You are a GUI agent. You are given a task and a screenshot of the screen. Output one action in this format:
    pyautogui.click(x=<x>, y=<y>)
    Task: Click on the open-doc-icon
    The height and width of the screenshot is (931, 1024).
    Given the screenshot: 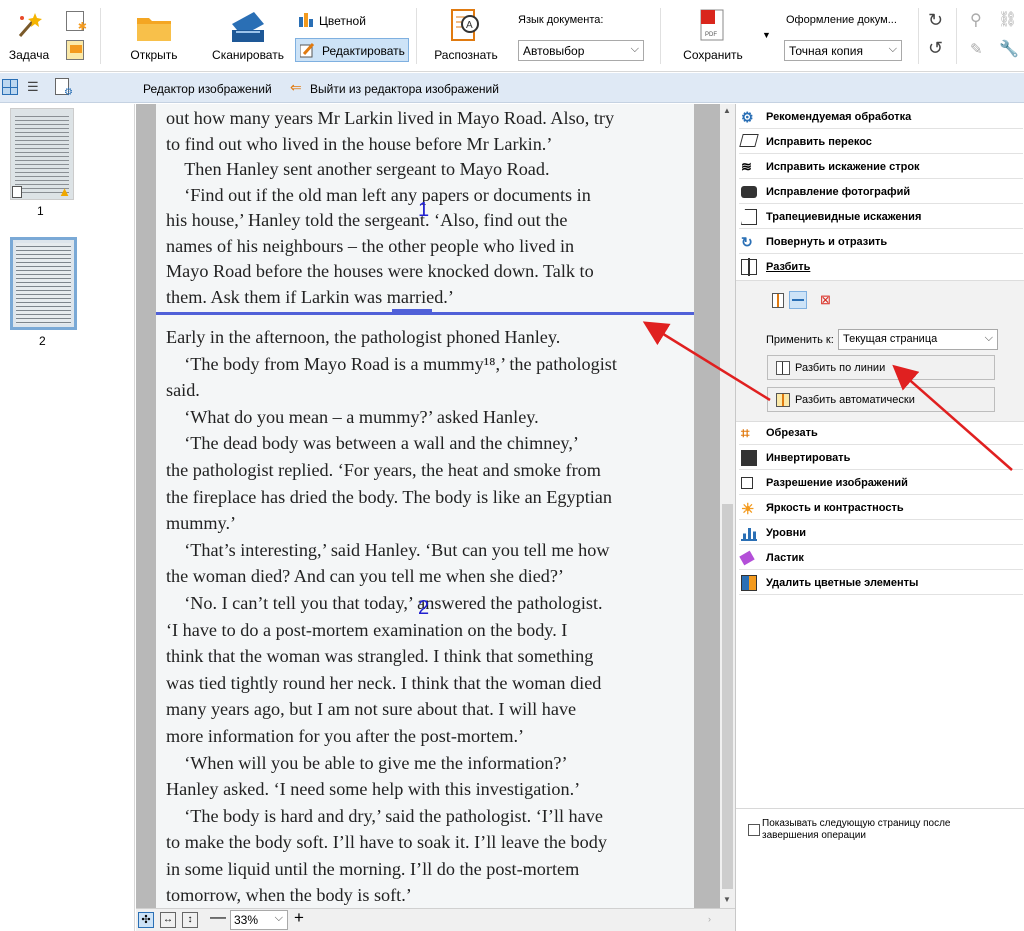 What is the action you would take?
    pyautogui.click(x=75, y=50)
    